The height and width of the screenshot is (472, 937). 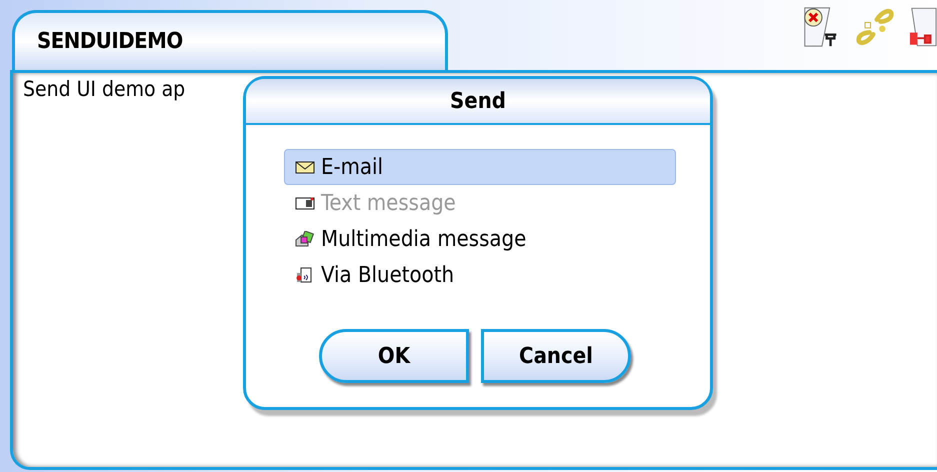 What do you see at coordinates (480, 167) in the screenshot?
I see `send-option: E-mail` at bounding box center [480, 167].